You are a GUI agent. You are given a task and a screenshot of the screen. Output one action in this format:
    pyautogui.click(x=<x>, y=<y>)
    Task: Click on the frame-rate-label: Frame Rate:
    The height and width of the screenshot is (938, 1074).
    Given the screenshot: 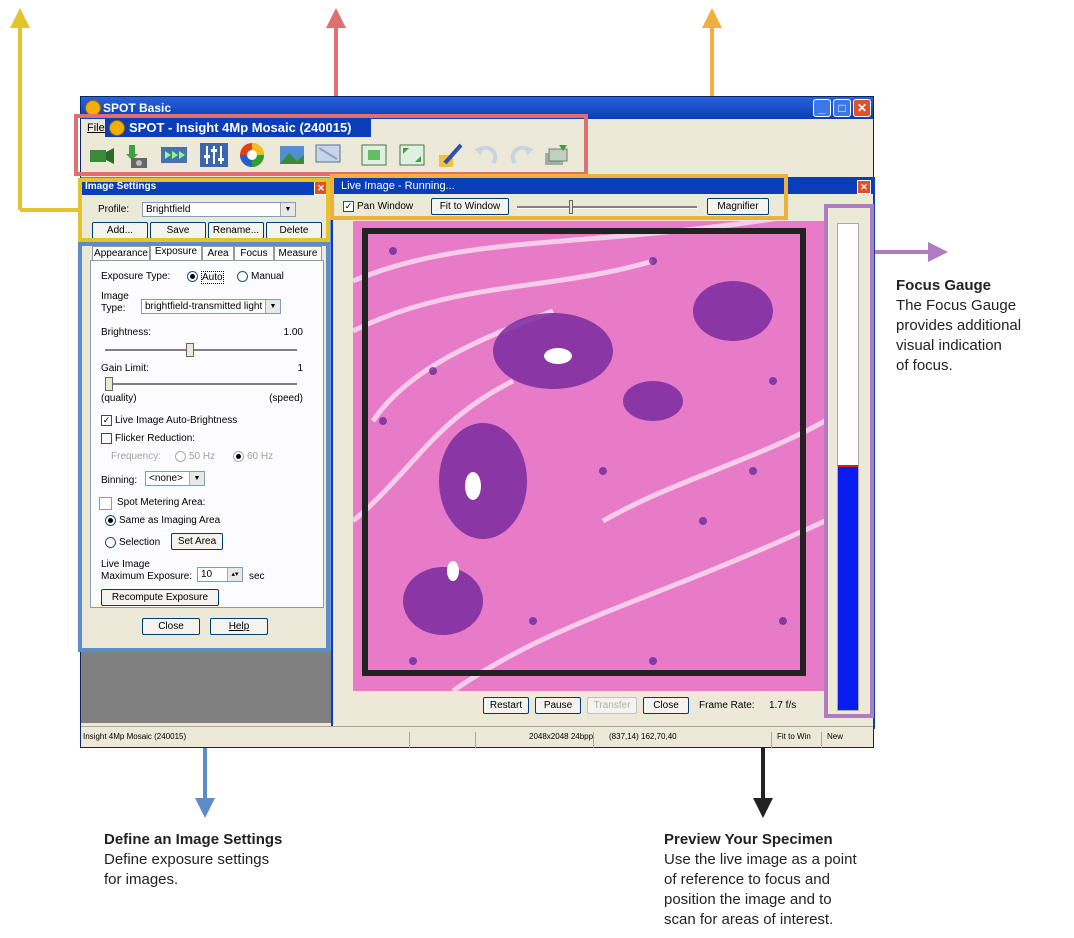 What is the action you would take?
    pyautogui.click(x=727, y=705)
    